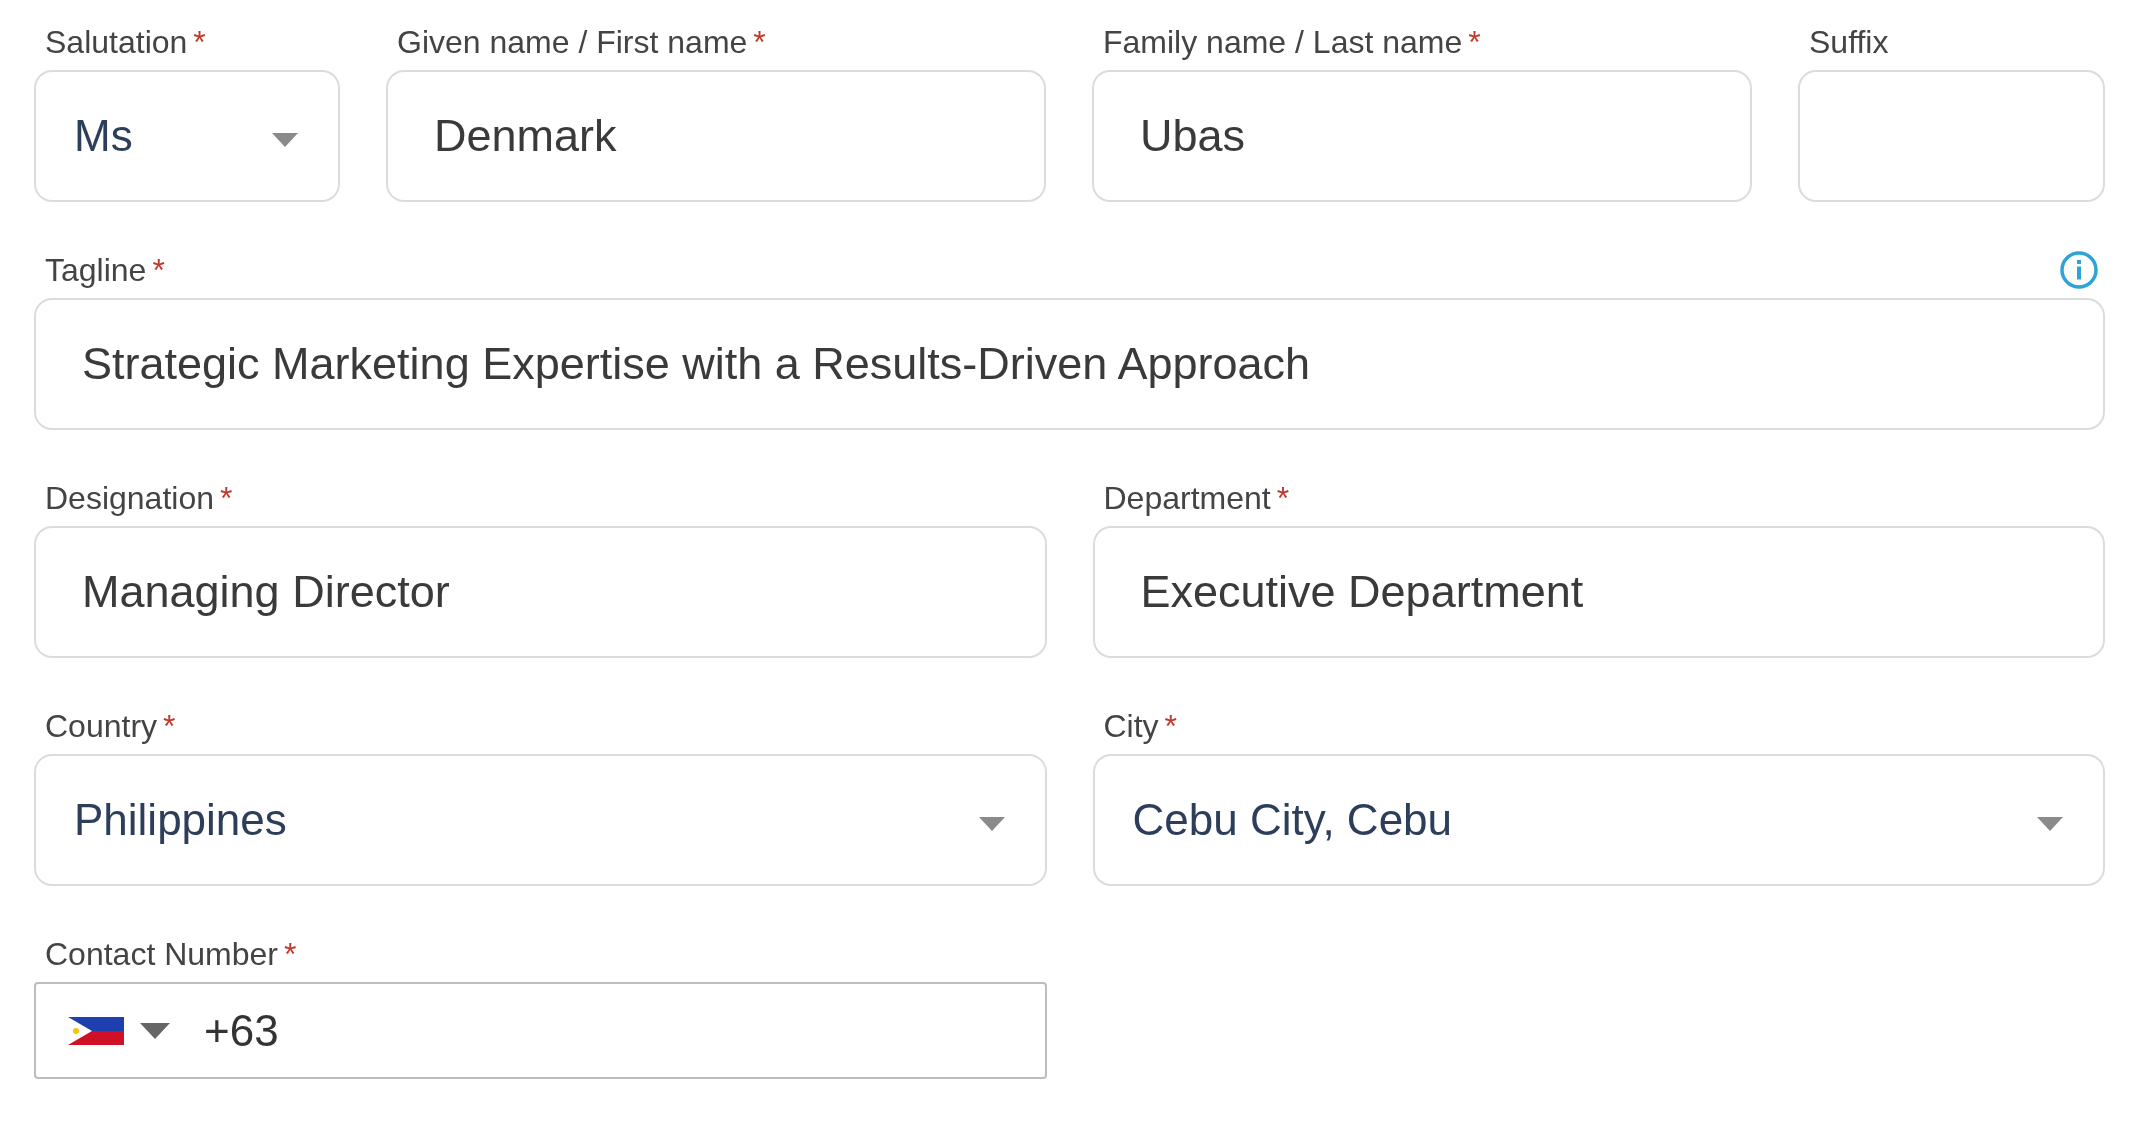  I want to click on info-icon, so click(2079, 270).